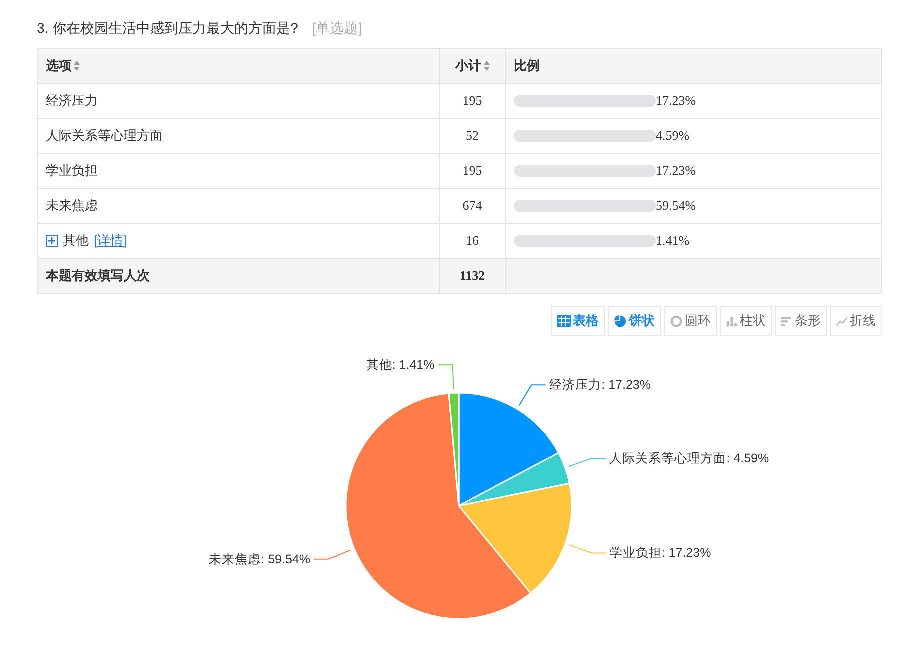  I want to click on slice-label: 其他: 1.41%, so click(400, 365).